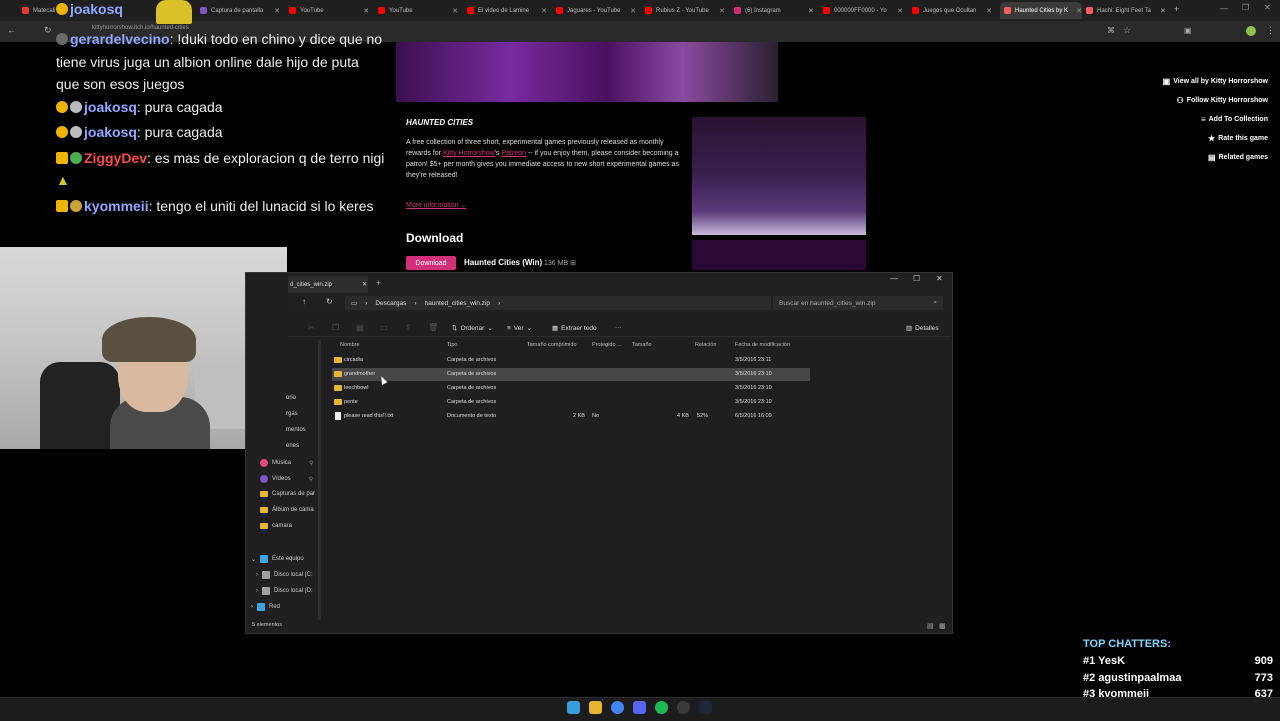 This screenshot has width=1280, height=721. What do you see at coordinates (431, 263) in the screenshot?
I see `download-button: Download` at bounding box center [431, 263].